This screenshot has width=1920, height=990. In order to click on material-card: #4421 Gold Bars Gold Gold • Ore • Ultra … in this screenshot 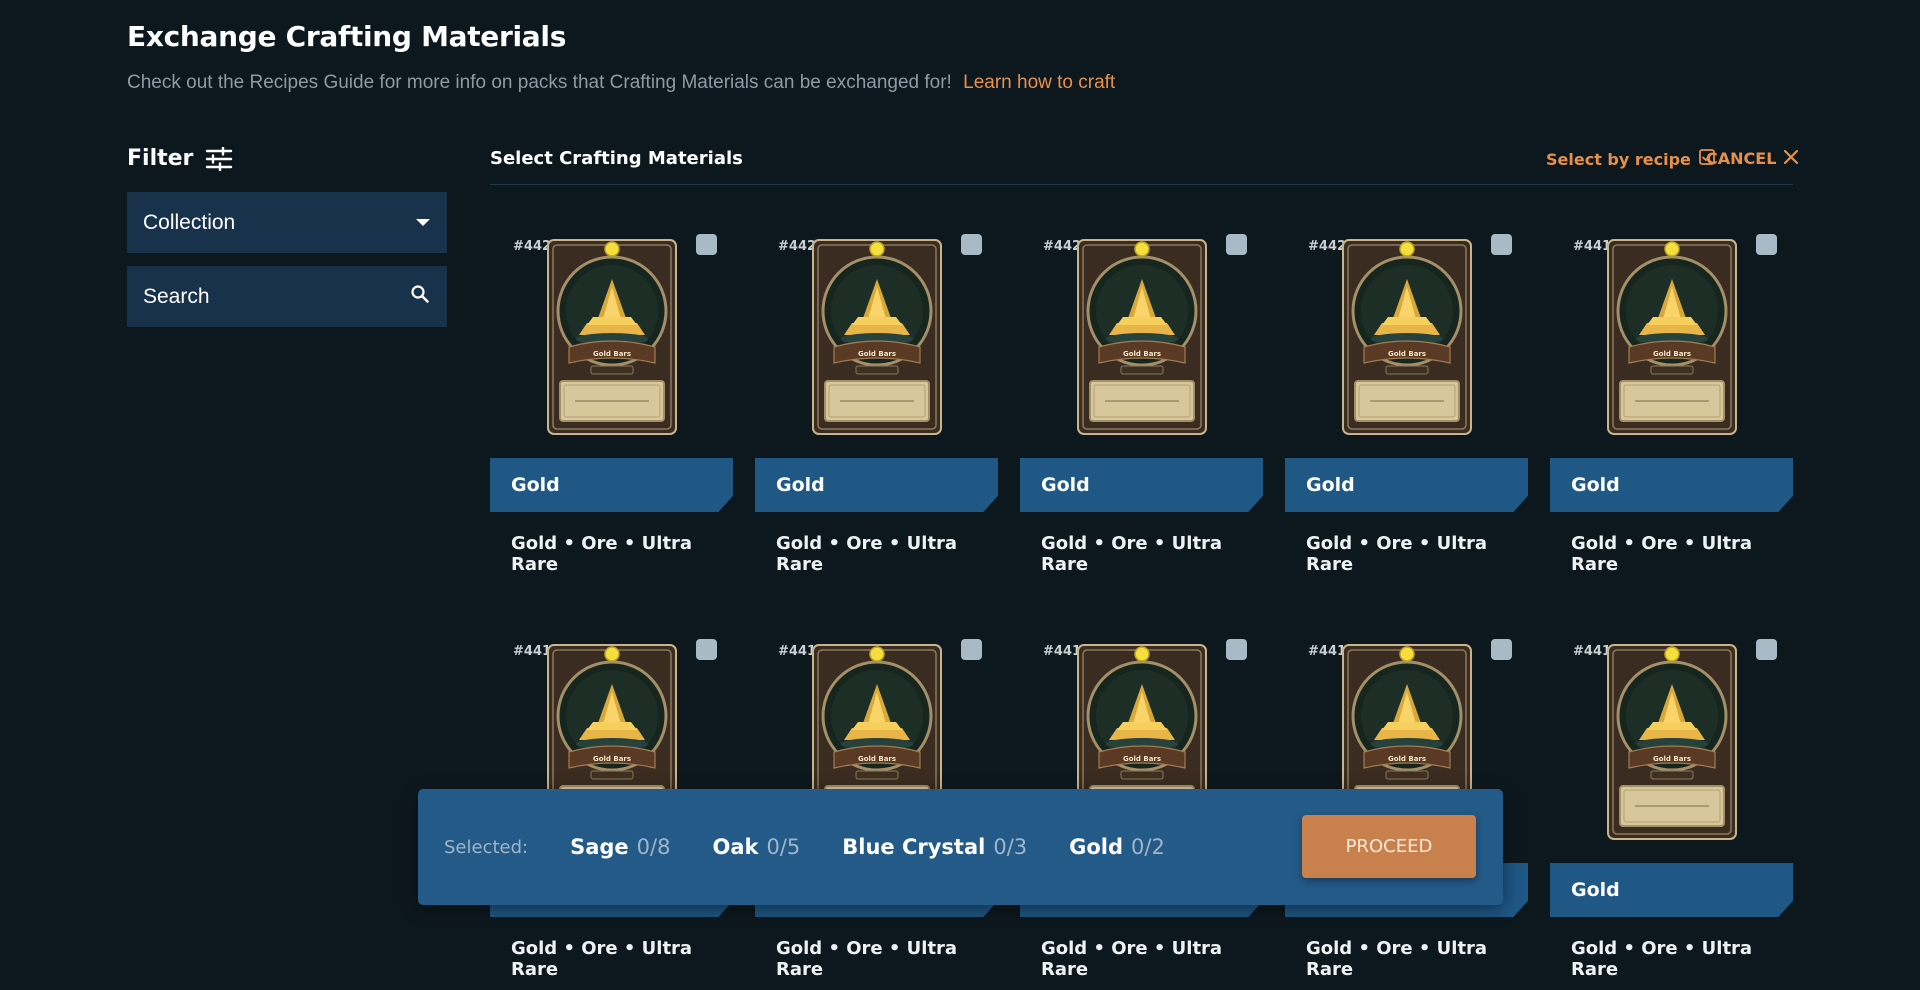, I will do `click(1141, 402)`.